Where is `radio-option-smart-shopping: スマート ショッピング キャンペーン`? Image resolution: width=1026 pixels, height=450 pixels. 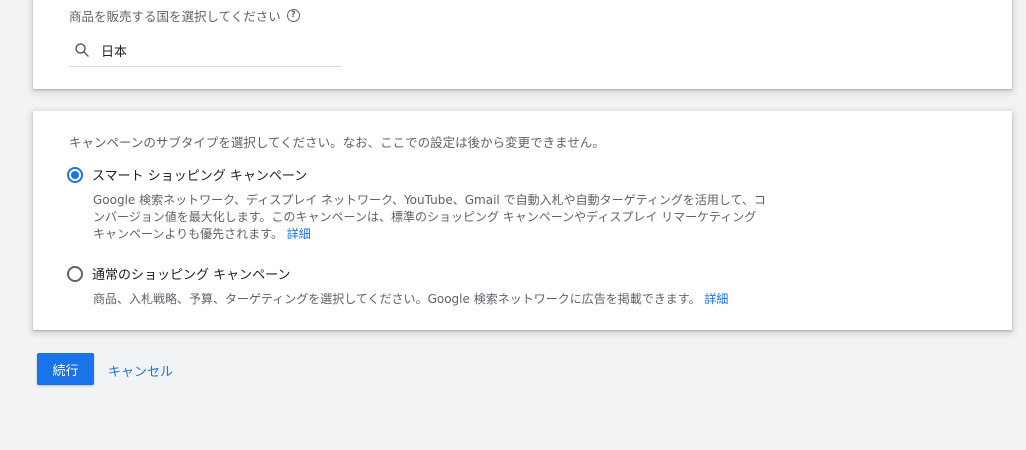 radio-option-smart-shopping: スマート ショッピング キャンペーン is located at coordinates (187, 174).